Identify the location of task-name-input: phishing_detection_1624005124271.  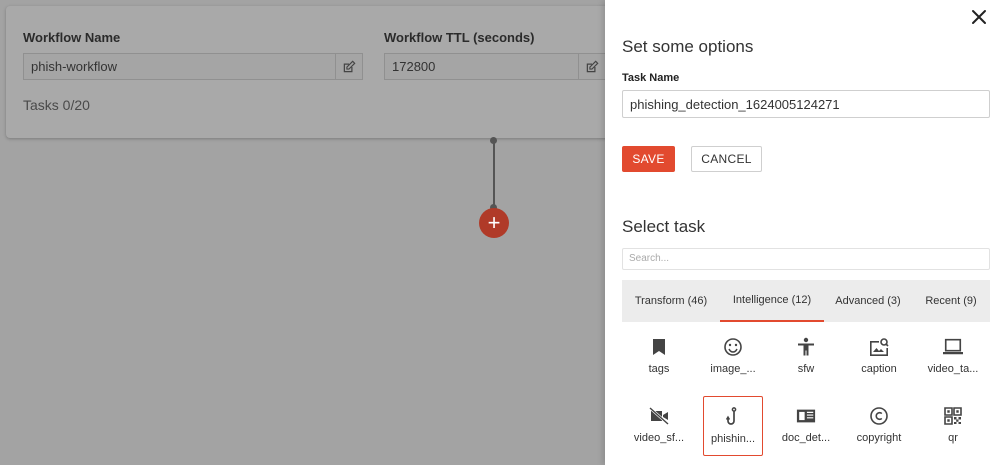
(806, 104).